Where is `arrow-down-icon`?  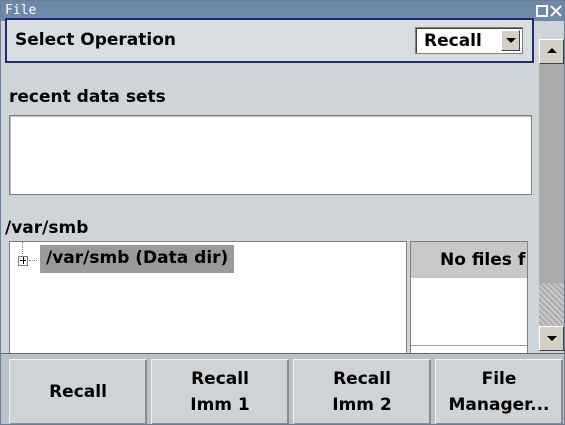
arrow-down-icon is located at coordinates (551, 338).